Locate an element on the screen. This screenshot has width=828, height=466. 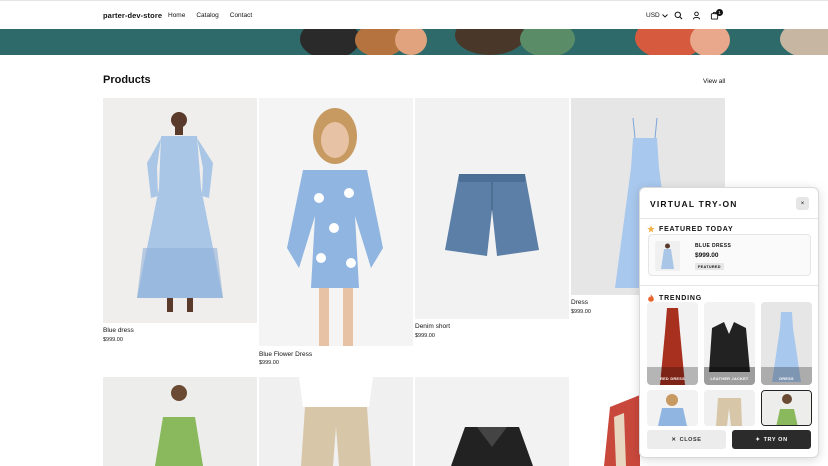
trending-item-blue-flower-dress is located at coordinates (672, 408).